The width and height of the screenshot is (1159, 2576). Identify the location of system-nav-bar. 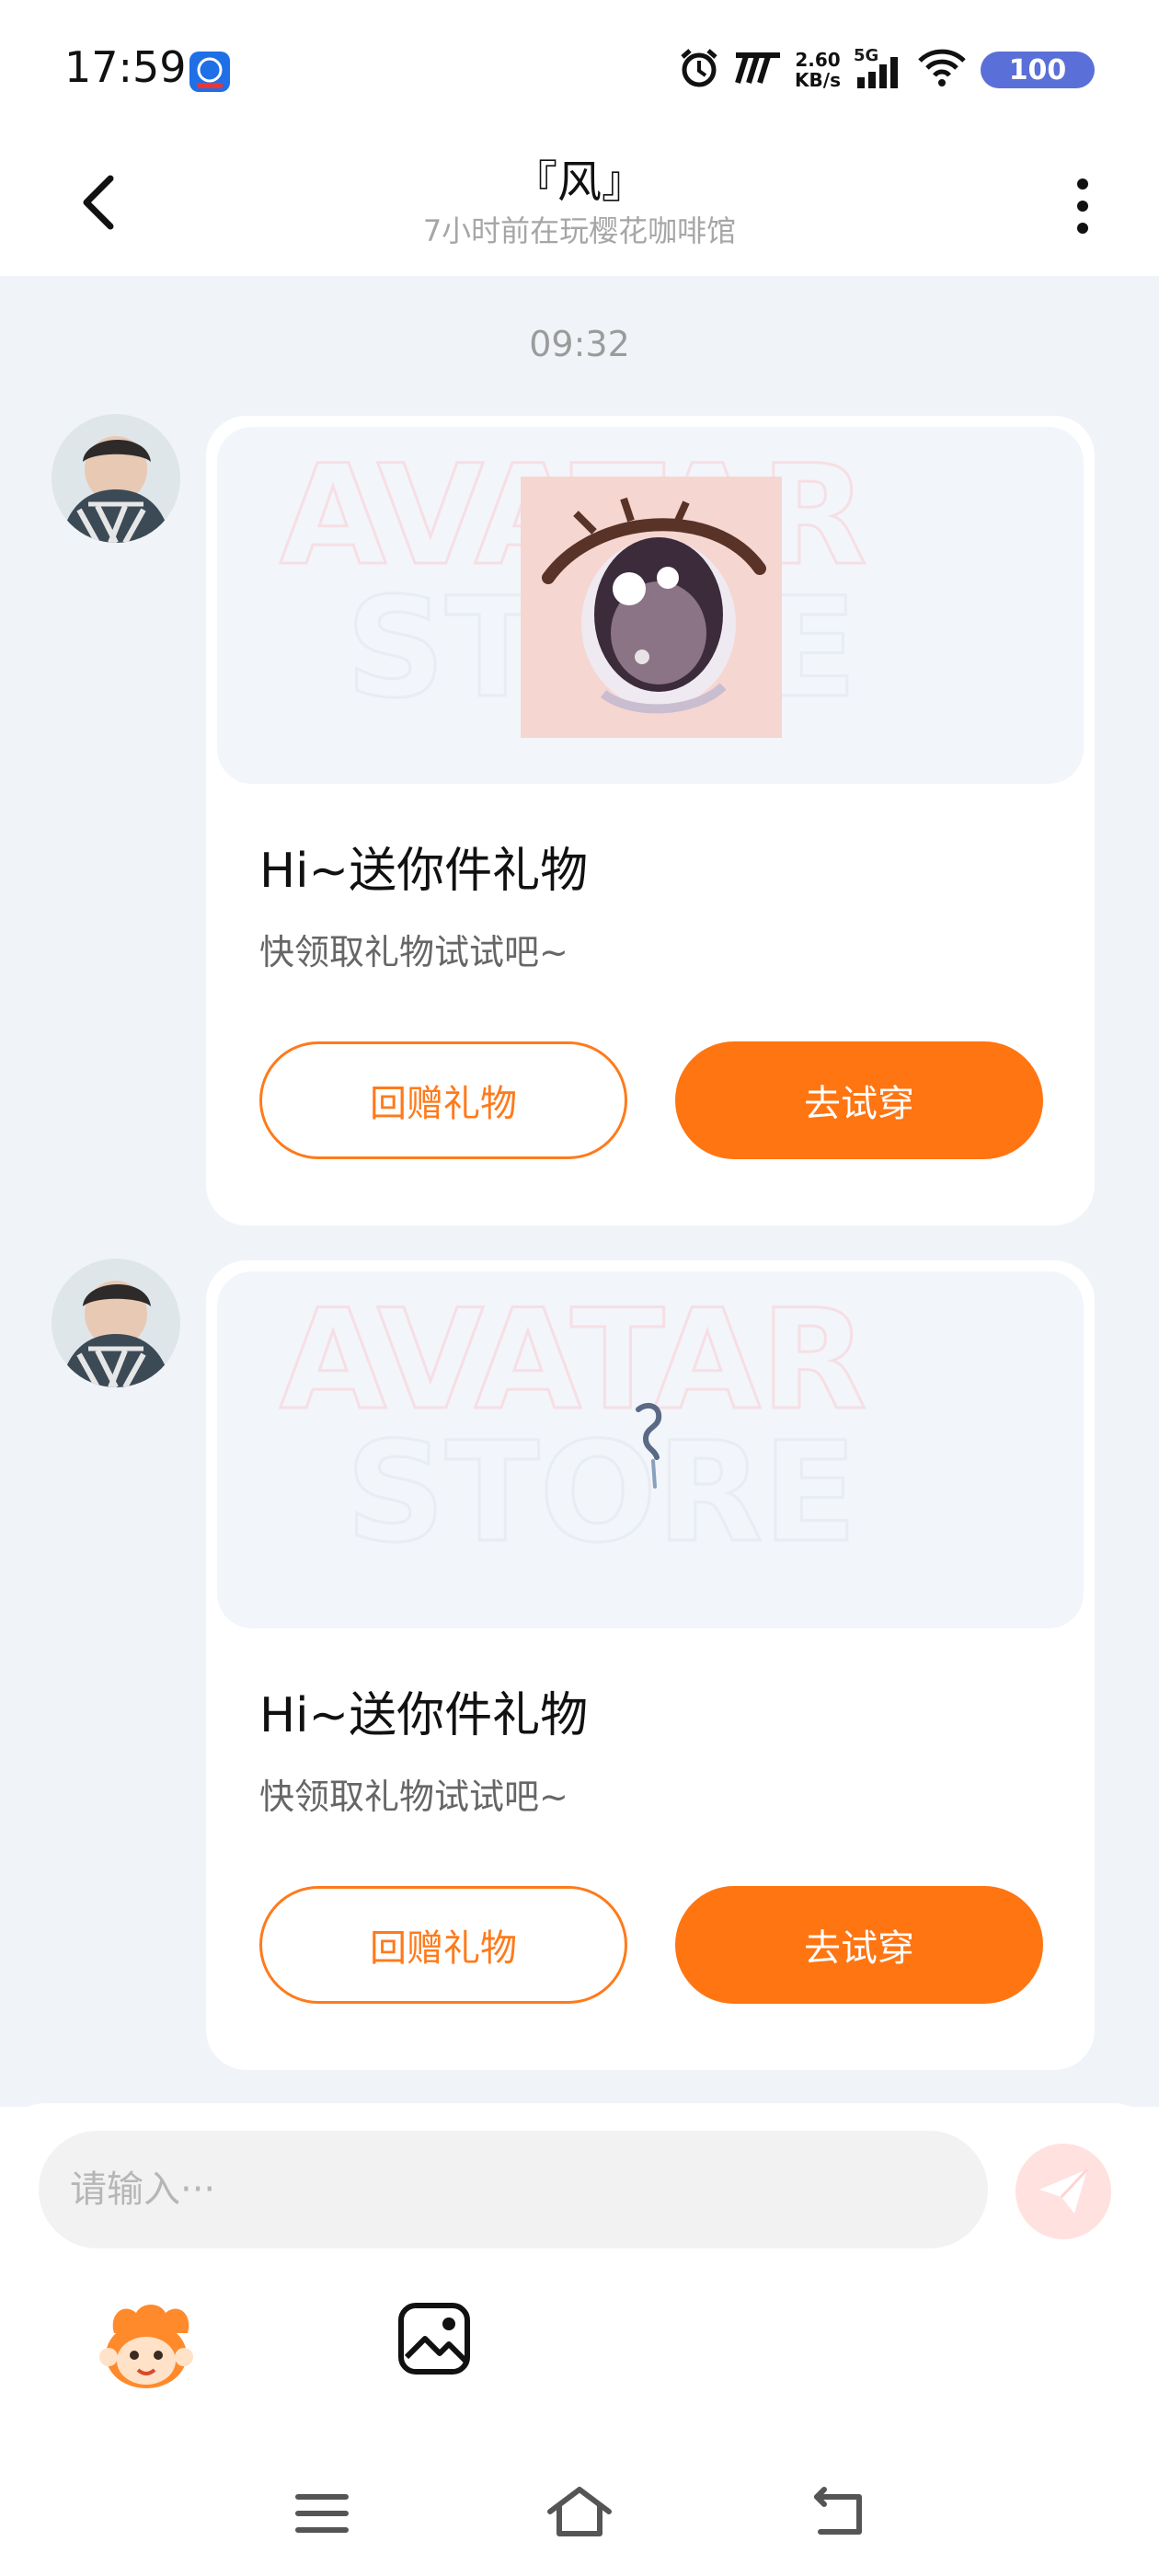
(579, 2511).